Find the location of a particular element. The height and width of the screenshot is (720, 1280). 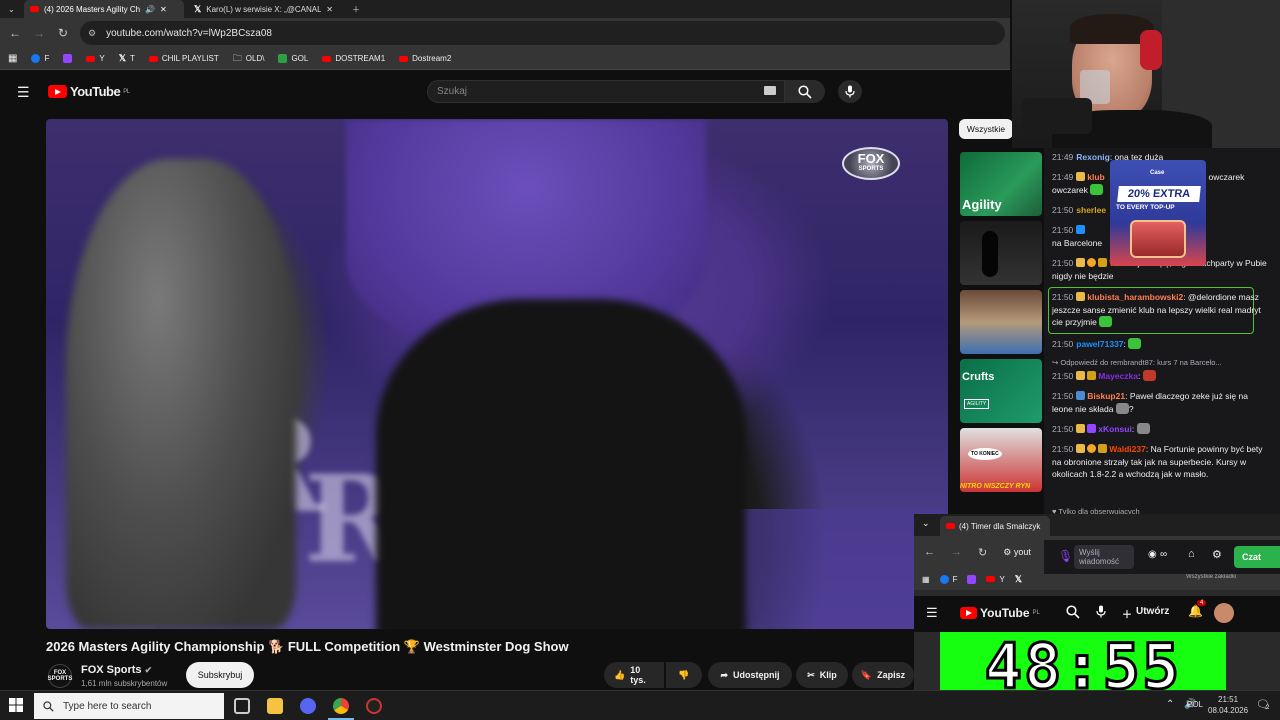

scissors-icon: ✂ is located at coordinates (811, 674).